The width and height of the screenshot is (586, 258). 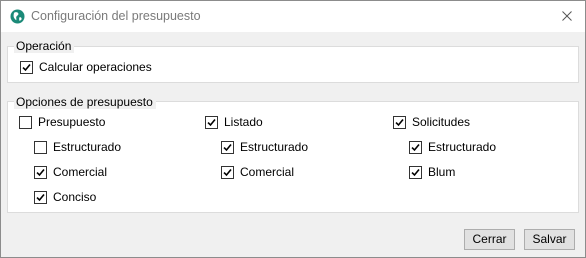 I want to click on title-bar: Configuración del presupuesto, so click(x=293, y=16).